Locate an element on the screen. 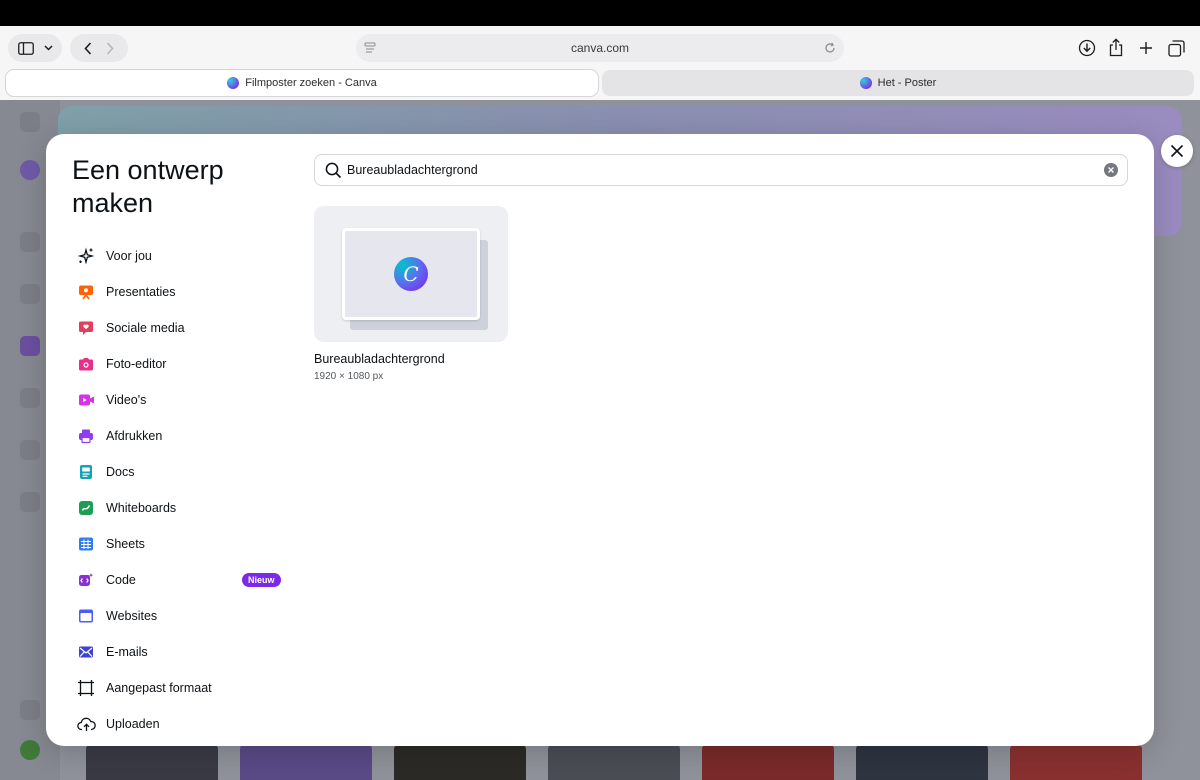 The width and height of the screenshot is (1200, 780). menu-item-aangepast-formaat: Aangepast formaat is located at coordinates (181, 688).